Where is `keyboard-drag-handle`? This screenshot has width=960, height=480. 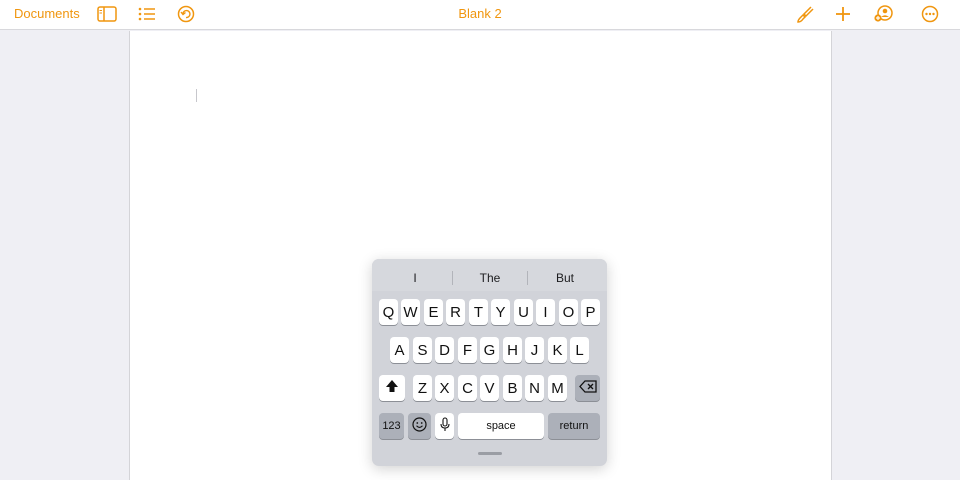
keyboard-drag-handle is located at coordinates (490, 453).